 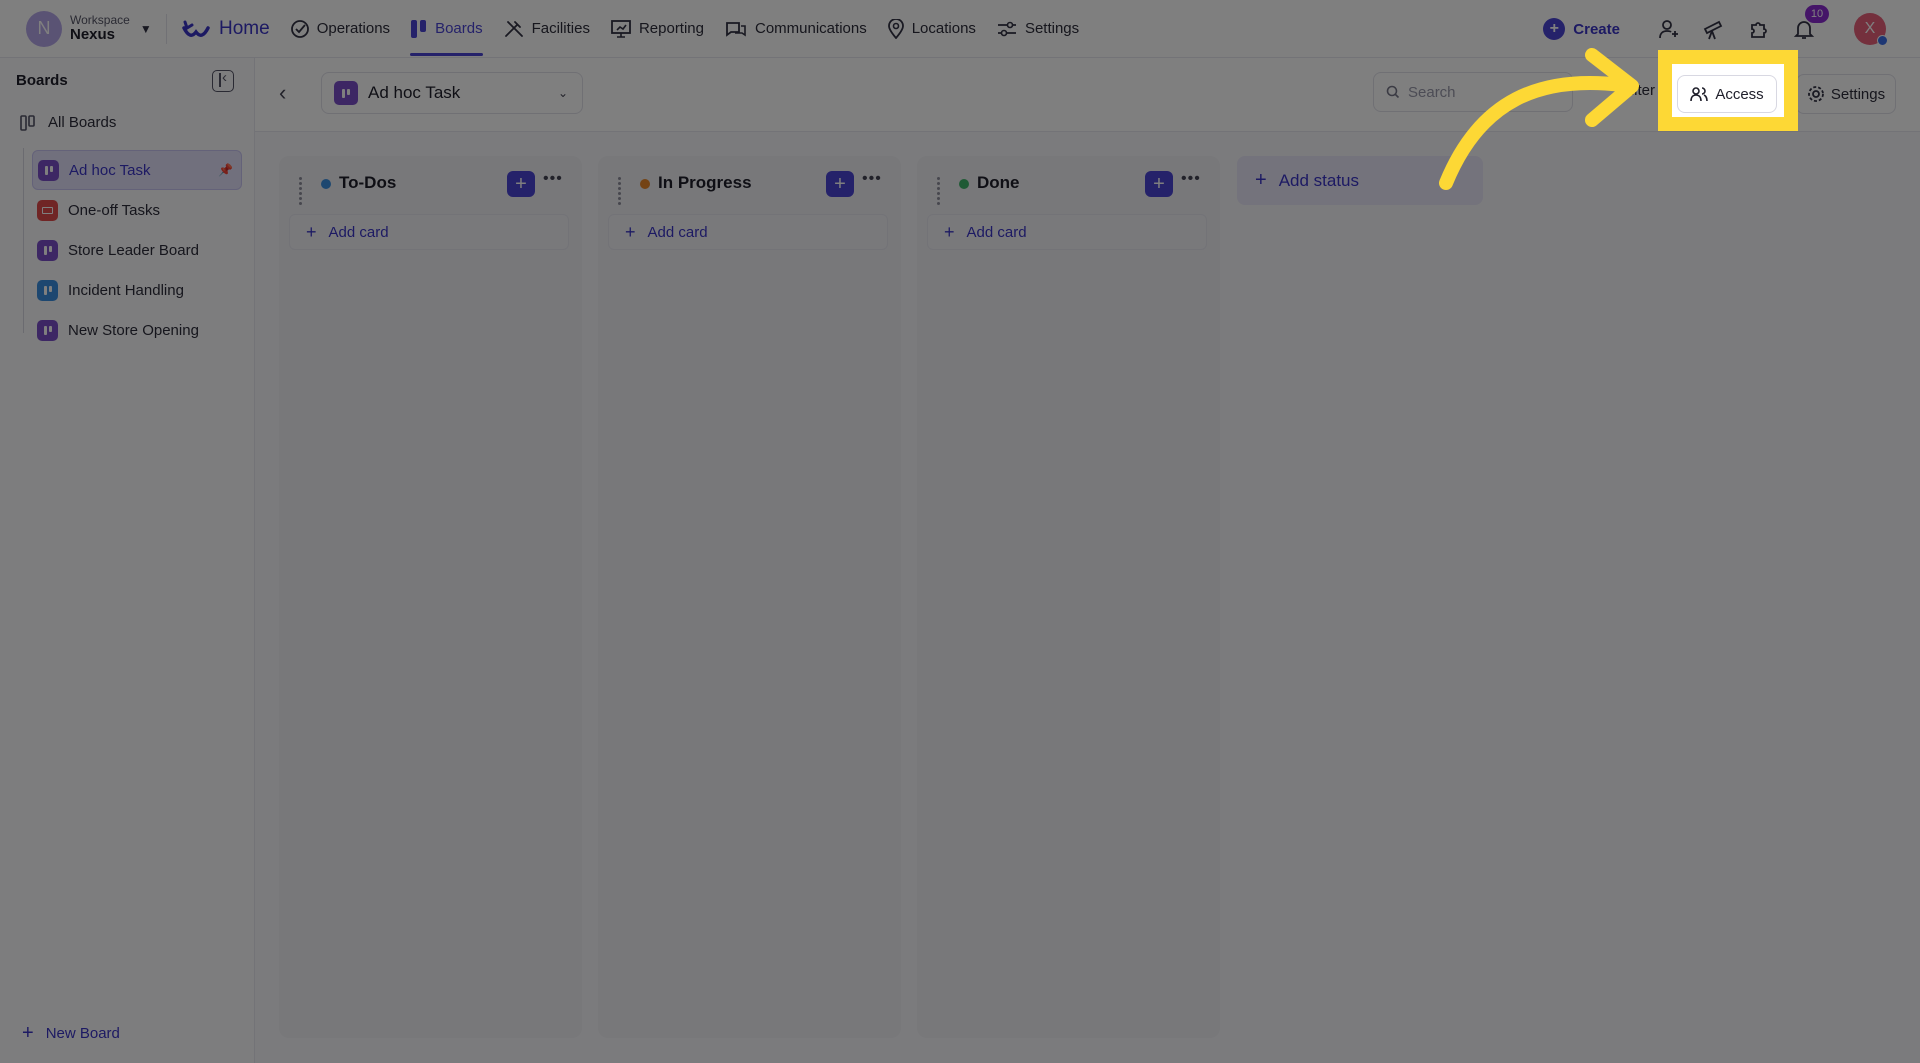 What do you see at coordinates (1739, 94) in the screenshot?
I see `access-label: Access` at bounding box center [1739, 94].